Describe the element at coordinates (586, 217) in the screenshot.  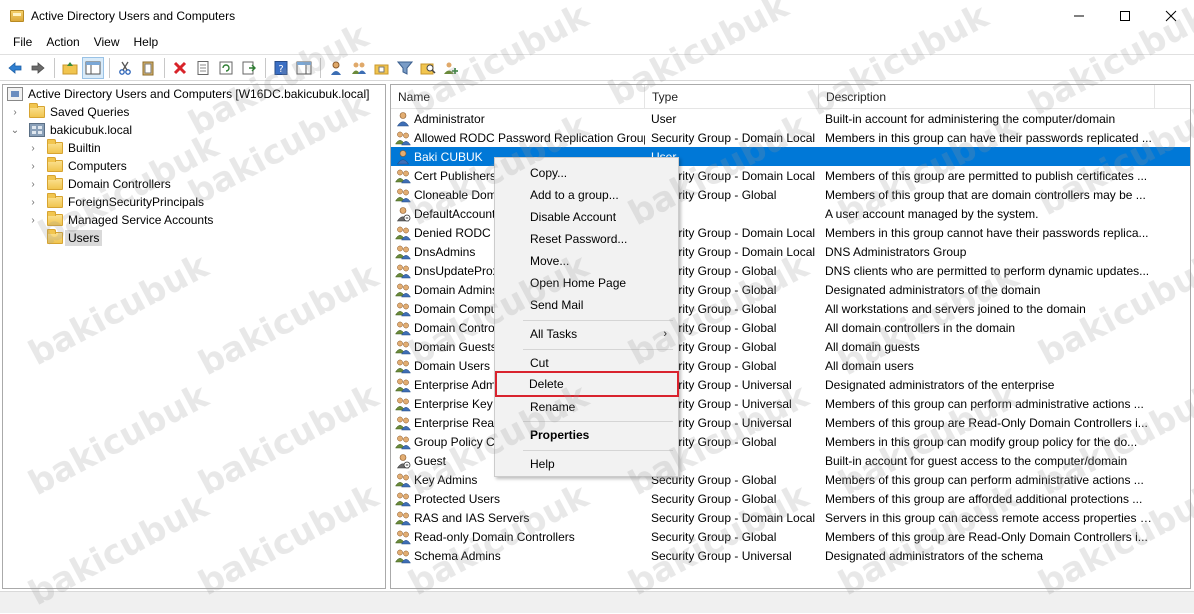
I see `context-menu-disable-account: Disable Account` at that location.